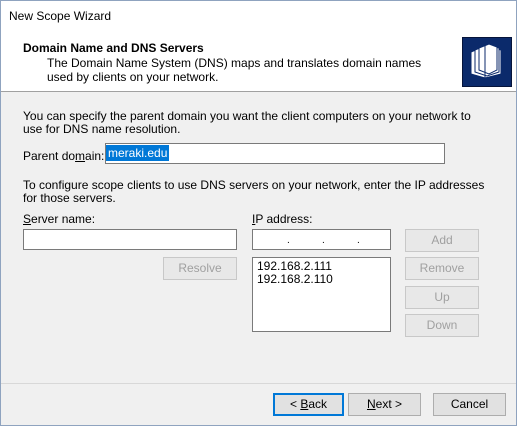 The image size is (517, 426). Describe the element at coordinates (321, 294) in the screenshot. I see `dns-server-list: 192.168.2.111 192.168.2.110` at that location.